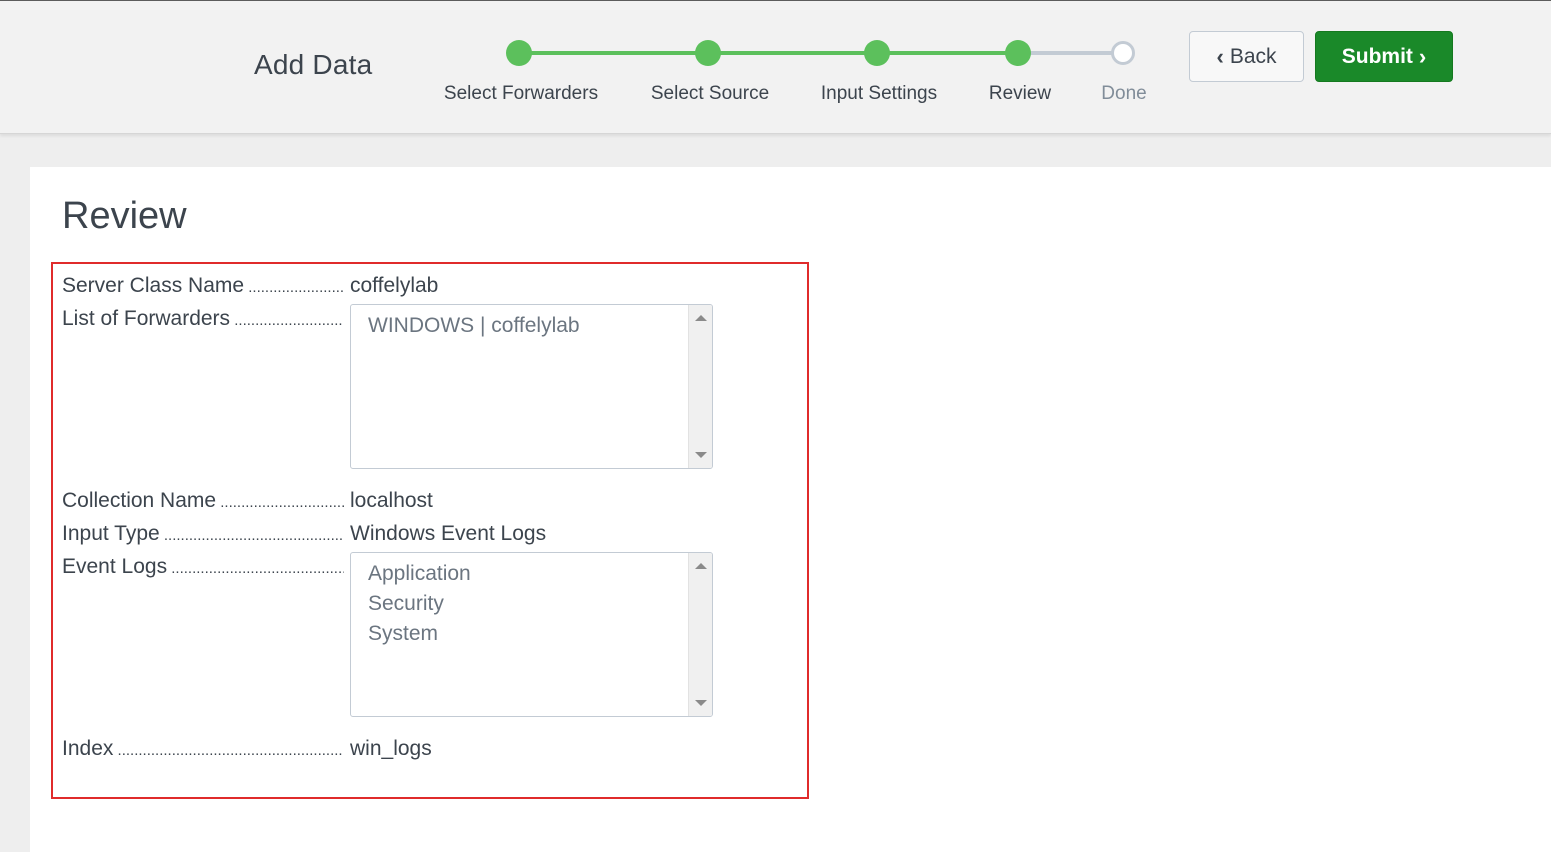 This screenshot has height=852, width=1551. I want to click on input-type-value: Windows Event Logs, so click(448, 533).